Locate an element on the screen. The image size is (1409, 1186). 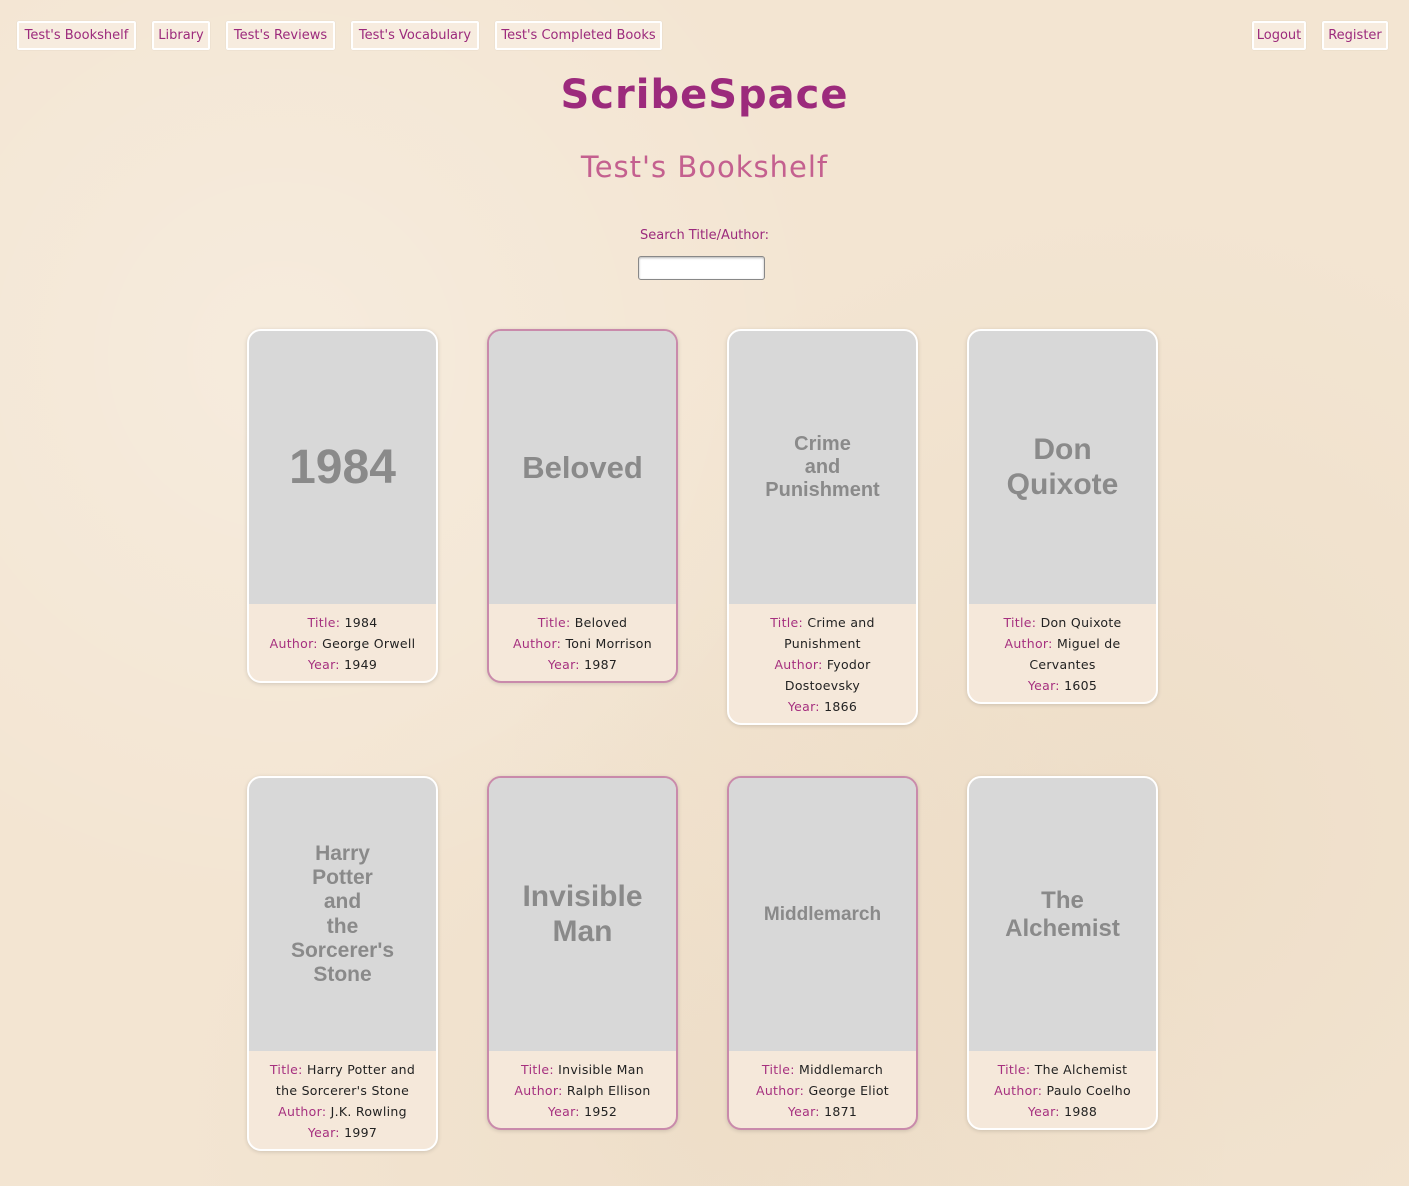
book-year: 1988 is located at coordinates (1081, 1111).